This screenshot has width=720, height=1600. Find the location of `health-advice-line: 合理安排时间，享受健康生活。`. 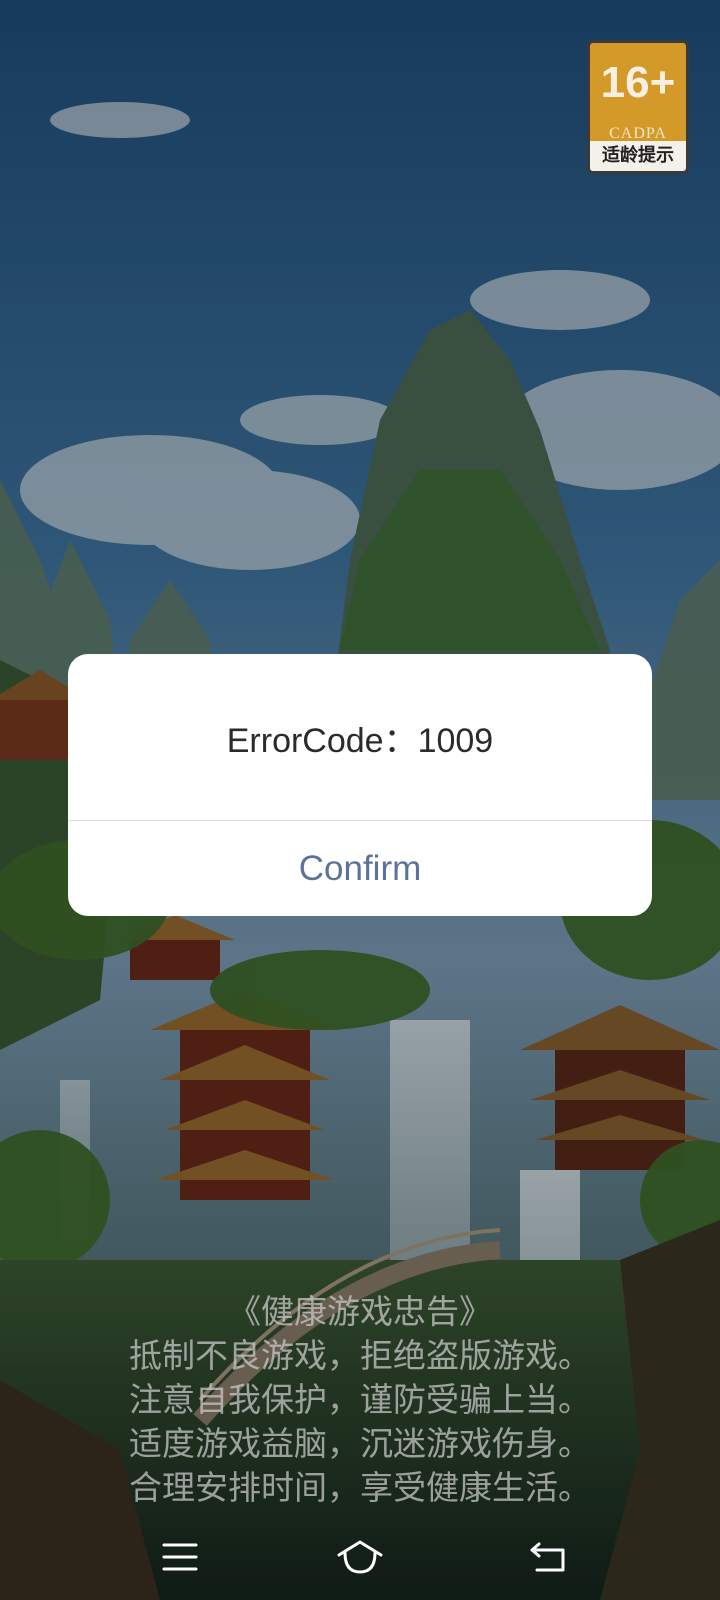

health-advice-line: 合理安排时间，享受健康生活。 is located at coordinates (360, 1487).